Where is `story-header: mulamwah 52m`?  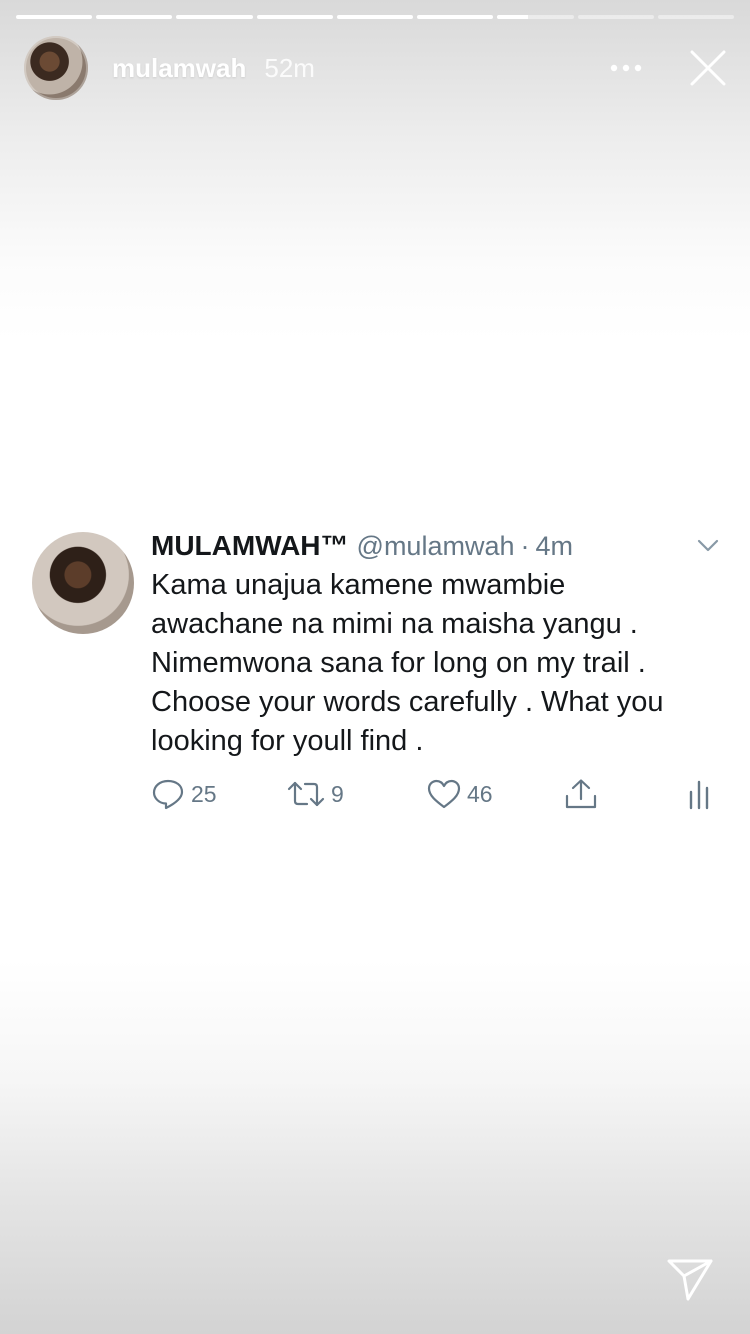 story-header: mulamwah 52m is located at coordinates (377, 68).